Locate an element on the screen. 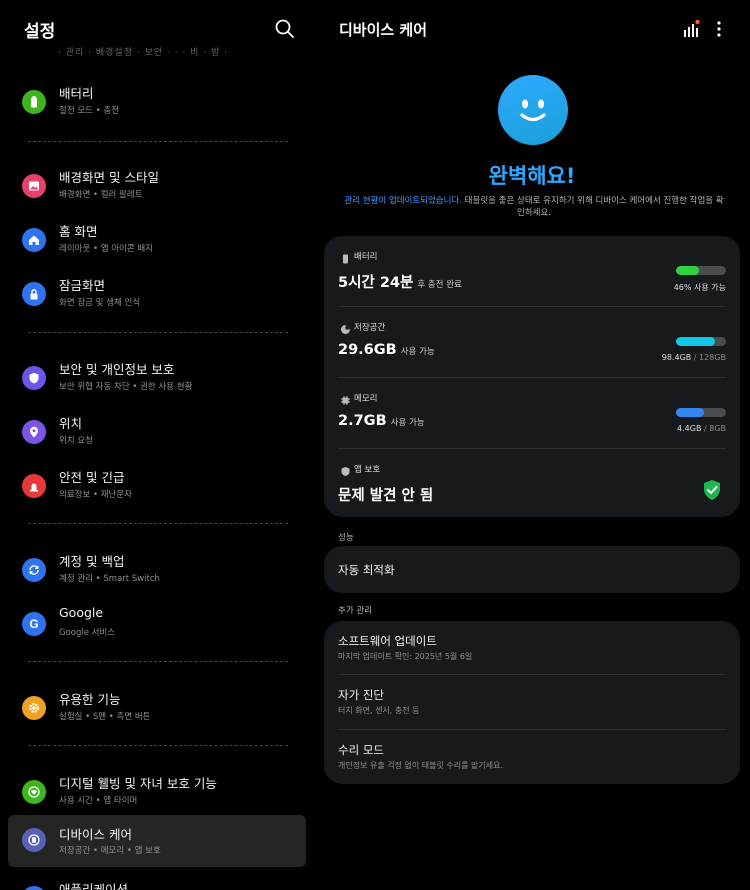 The width and height of the screenshot is (750, 890). item-subtitle: 화면 잠금 및 생체 인식 is located at coordinates (100, 303).